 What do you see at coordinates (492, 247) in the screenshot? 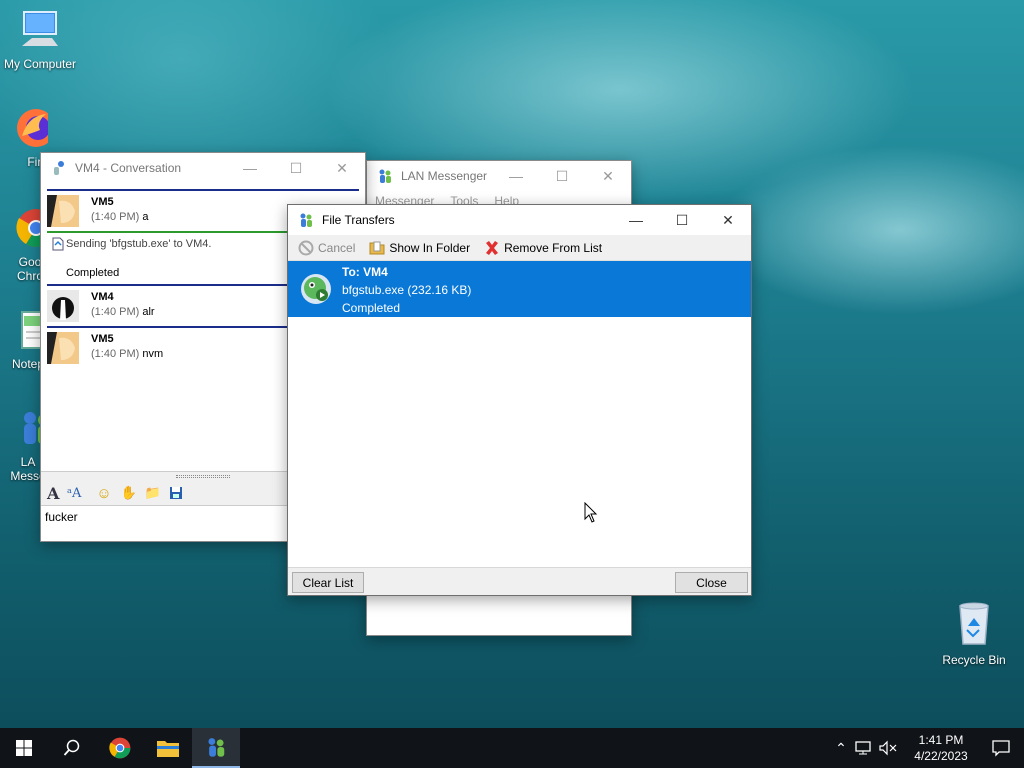
I see `remove-icon` at bounding box center [492, 247].